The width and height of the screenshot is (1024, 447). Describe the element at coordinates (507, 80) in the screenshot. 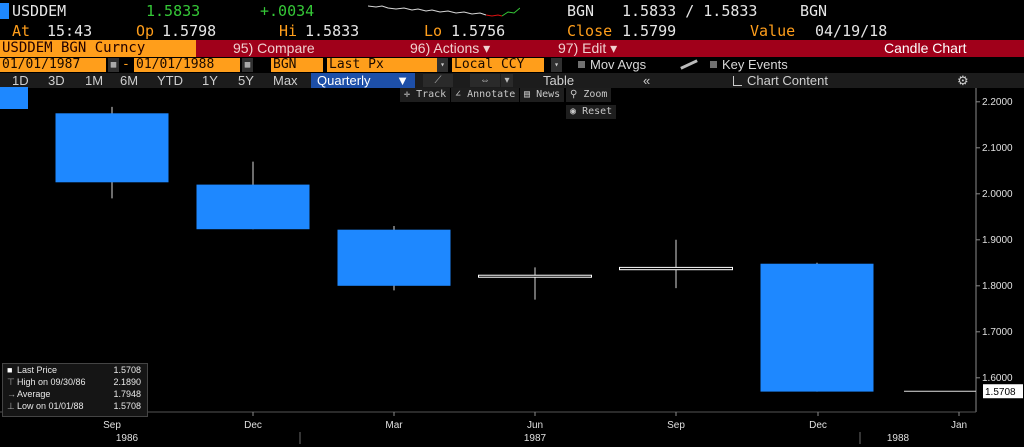

I see `style-dropdown-icon: ▾` at that location.